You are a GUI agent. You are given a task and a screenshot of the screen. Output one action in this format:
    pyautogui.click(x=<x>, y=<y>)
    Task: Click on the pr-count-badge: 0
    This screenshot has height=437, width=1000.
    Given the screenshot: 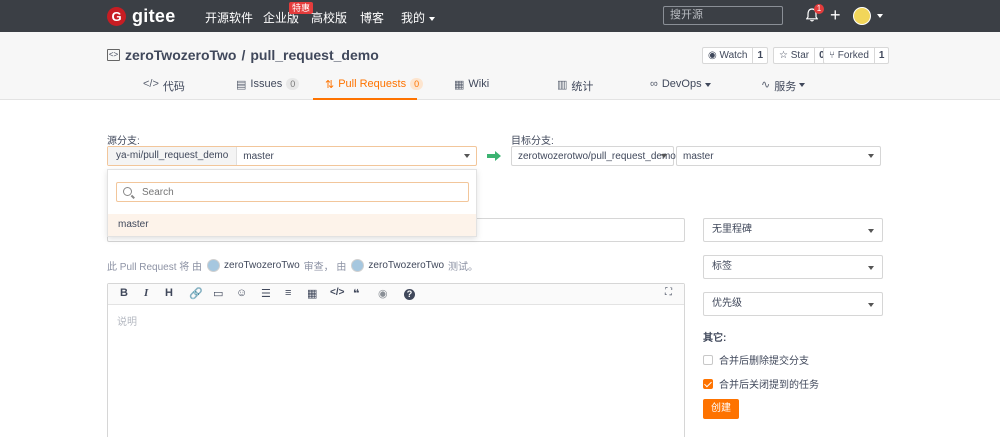 What is the action you would take?
    pyautogui.click(x=417, y=84)
    